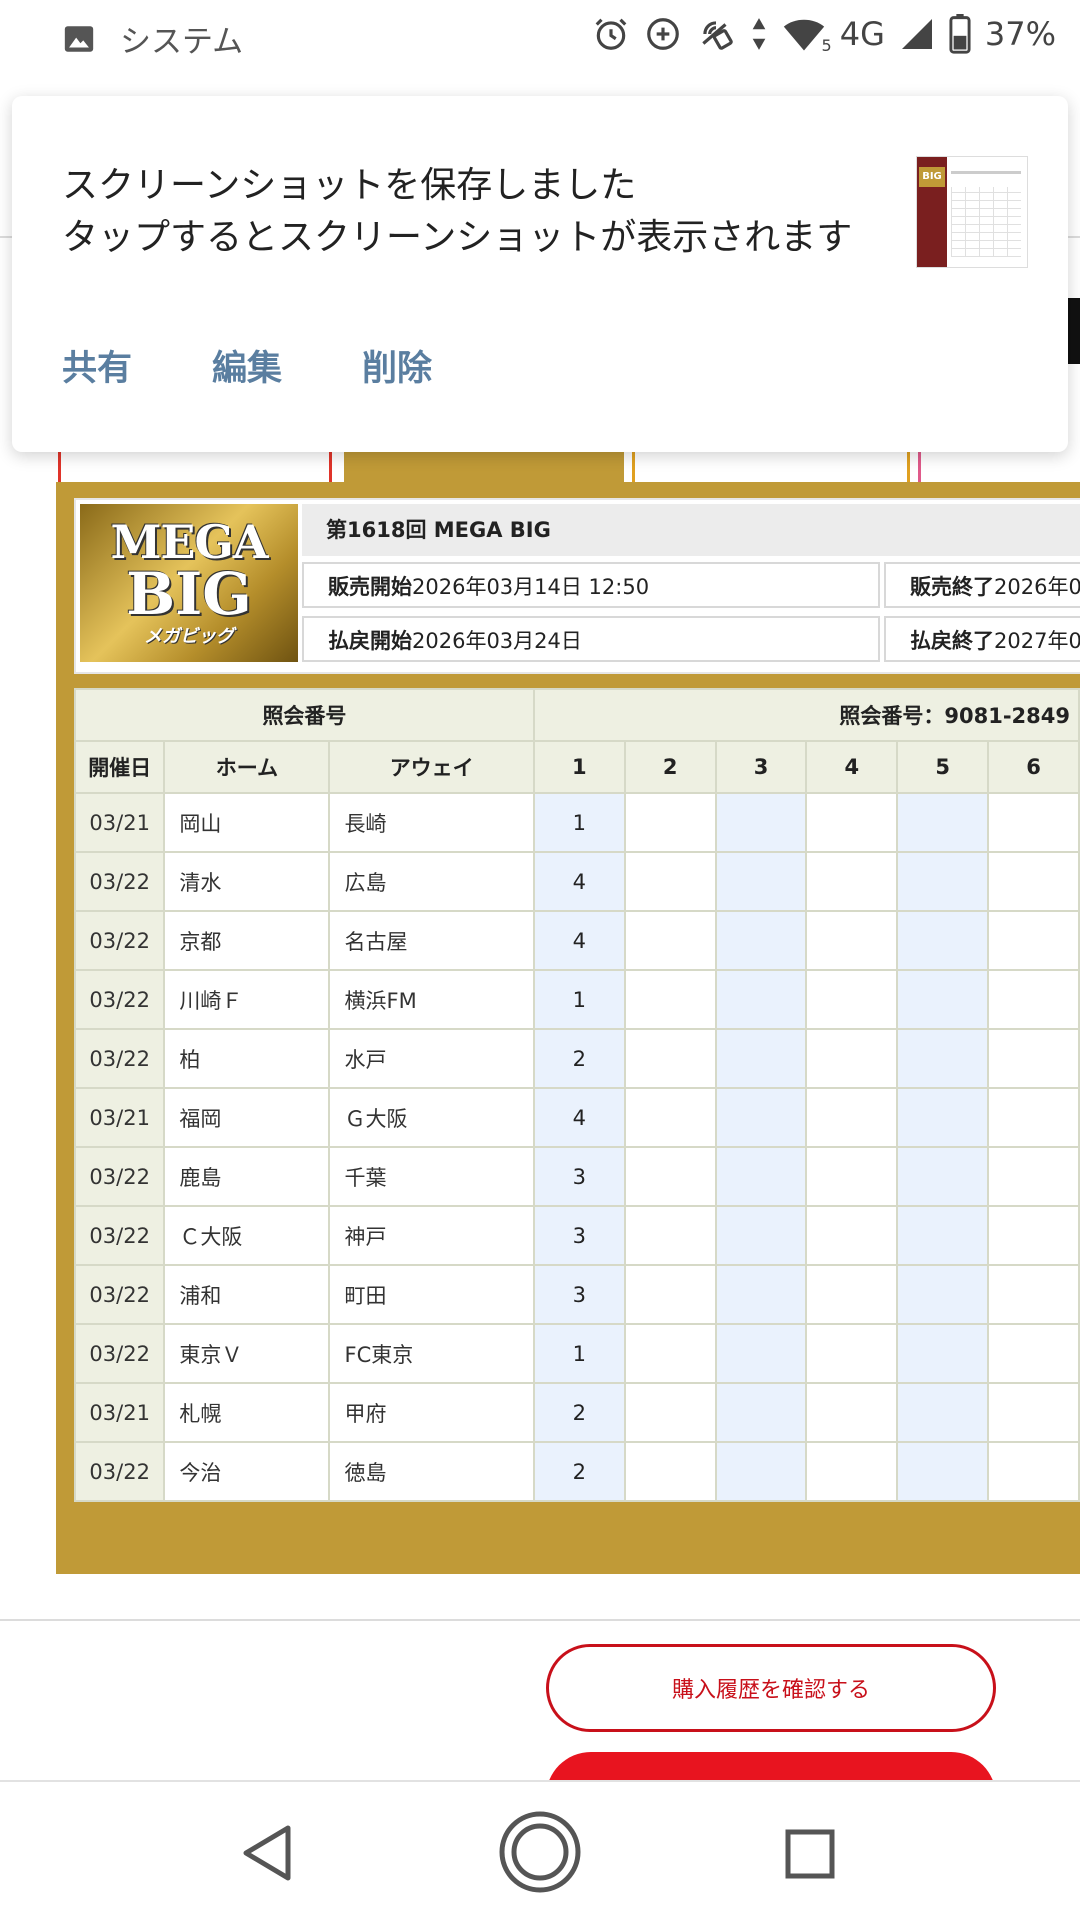  Describe the element at coordinates (576, 1353) in the screenshot. I see `table-row: 03/22 東京Ｖ FC東京 1` at that location.